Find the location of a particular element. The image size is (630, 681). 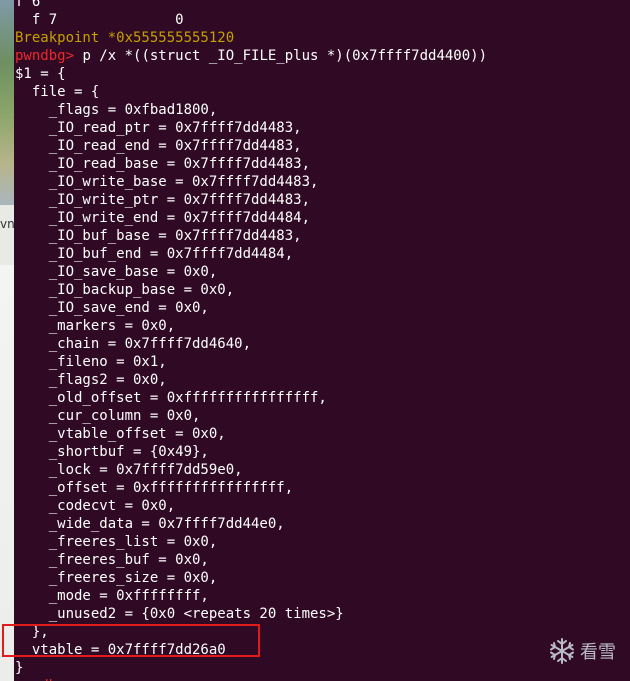

output-text: _codecvt = 0x0, is located at coordinates (95, 506).